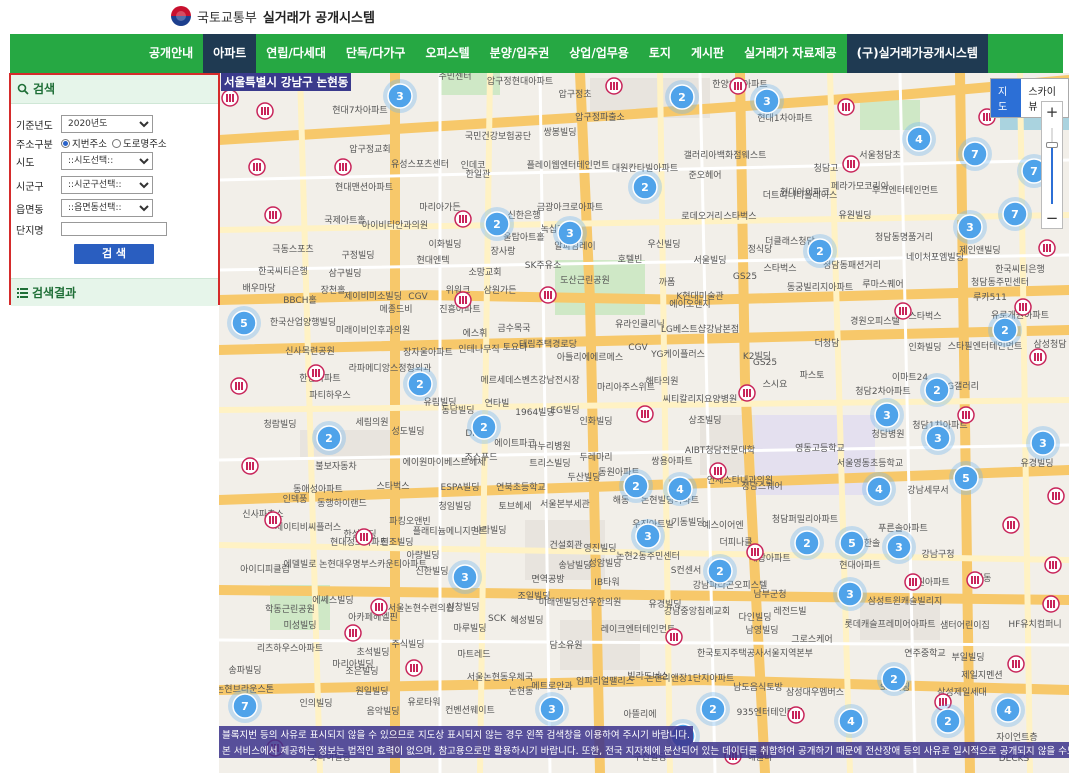  I want to click on nav-item-3: 단독/다가구, so click(376, 53).